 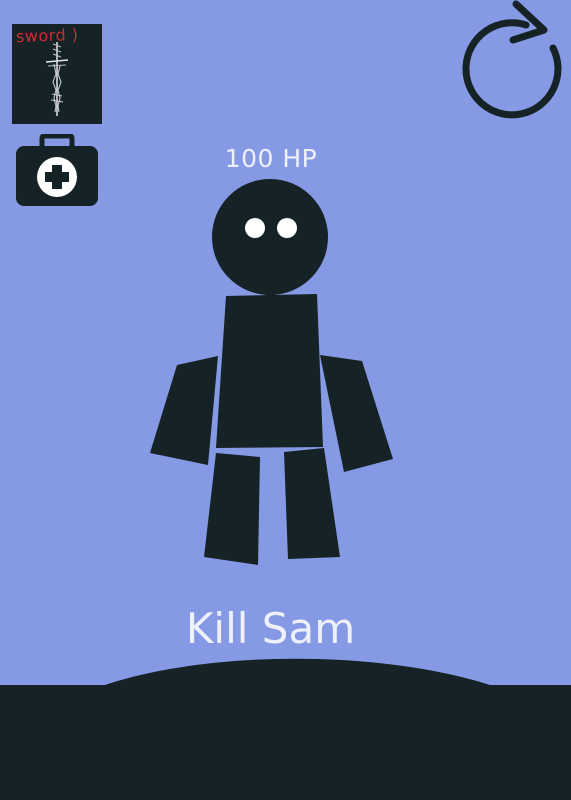 I want to click on character-torso, so click(x=269, y=371).